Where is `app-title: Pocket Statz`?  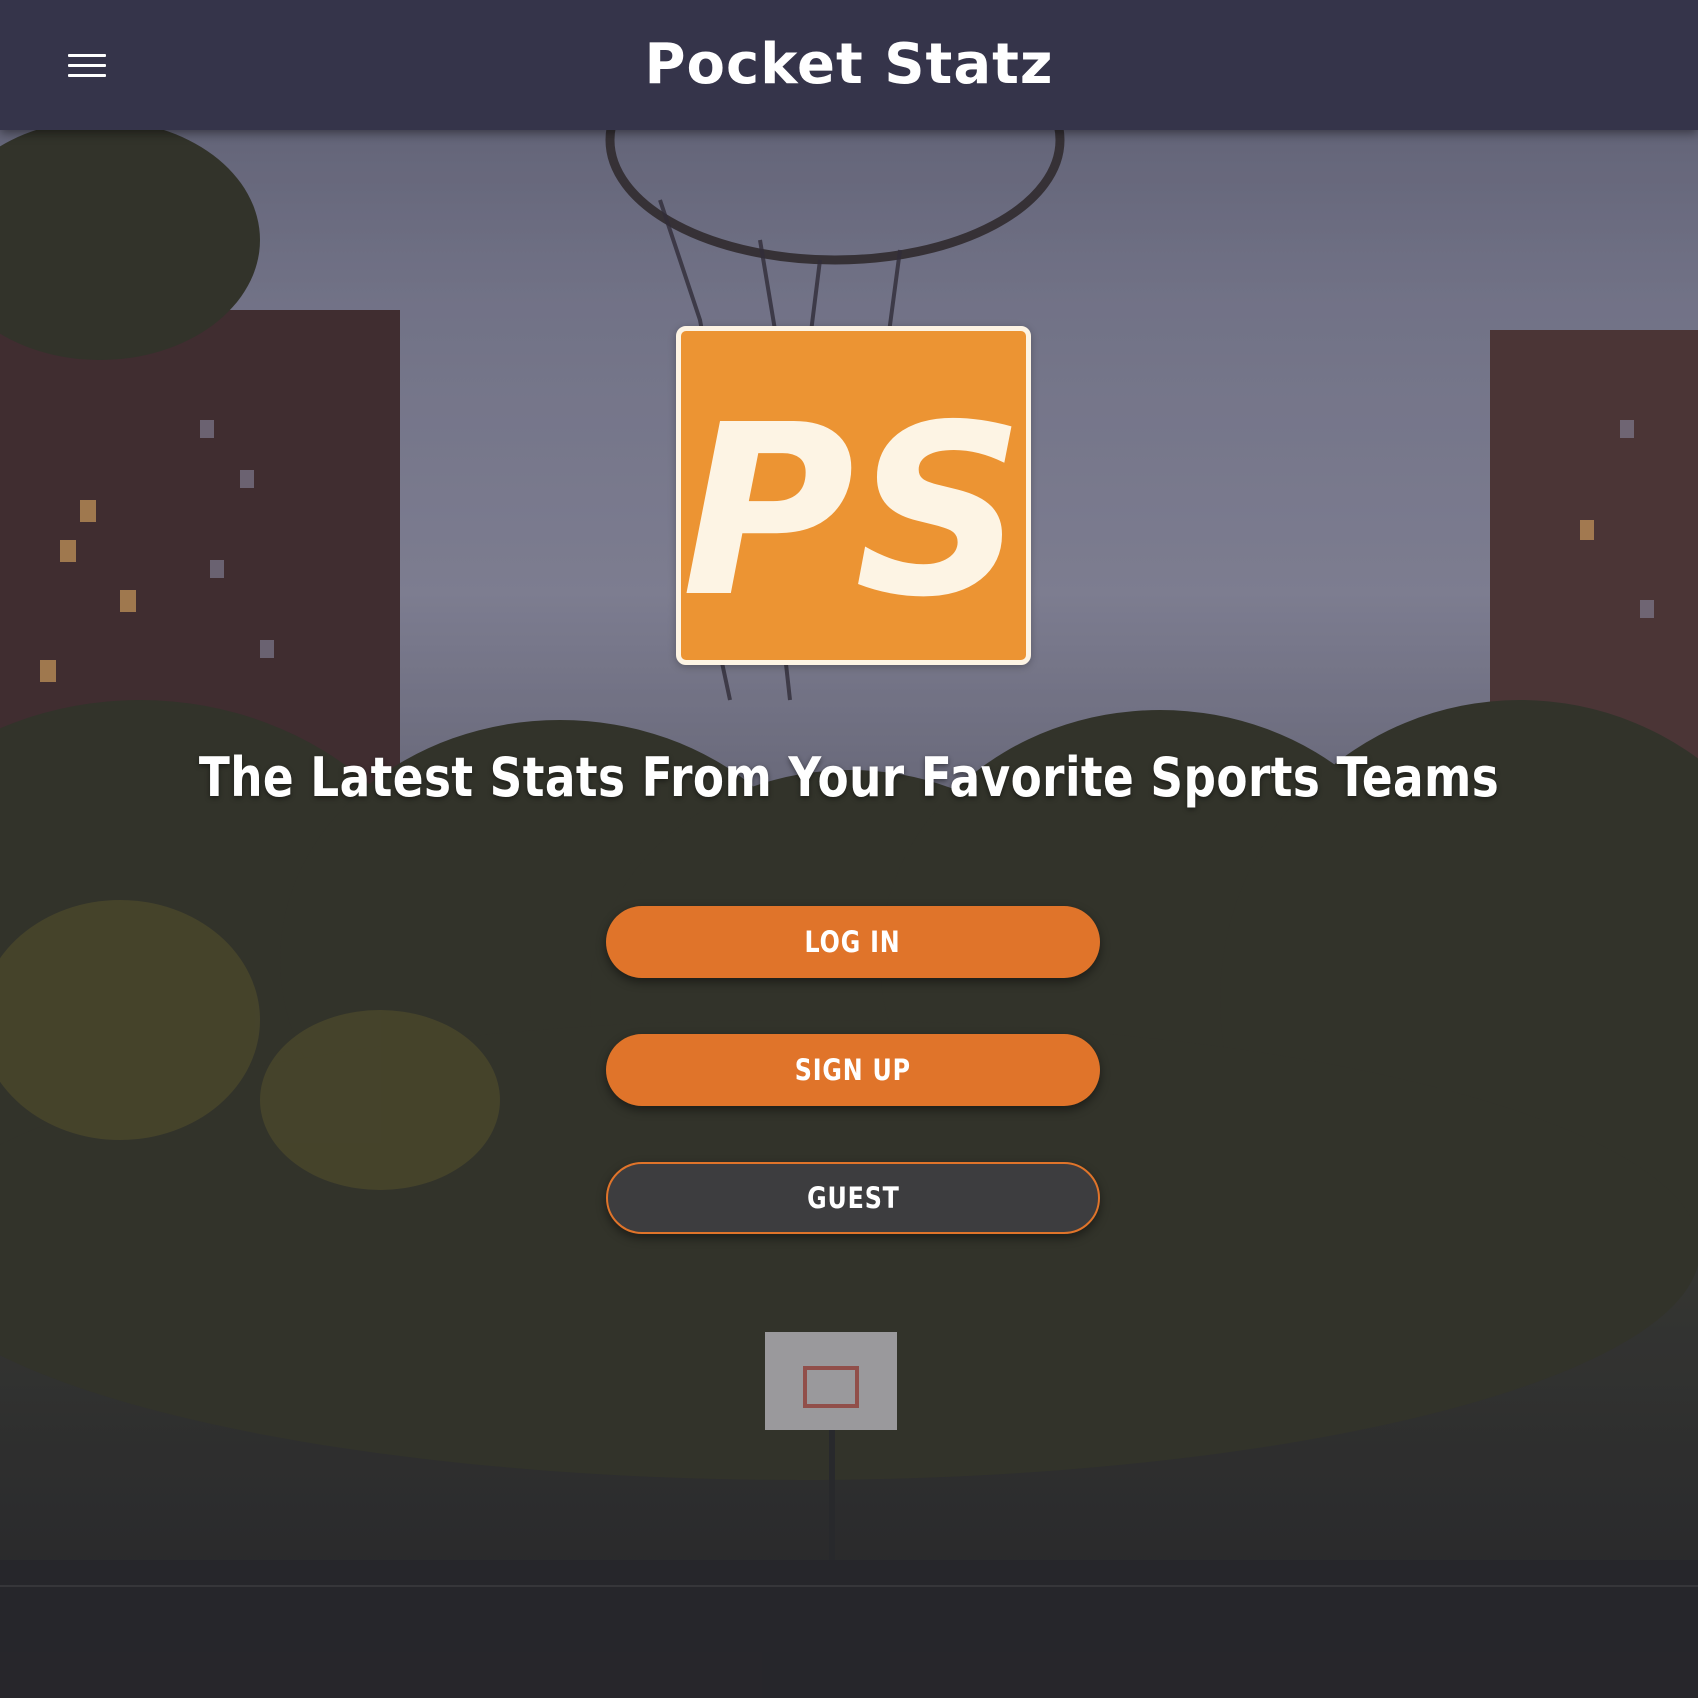 app-title: Pocket Statz is located at coordinates (849, 64).